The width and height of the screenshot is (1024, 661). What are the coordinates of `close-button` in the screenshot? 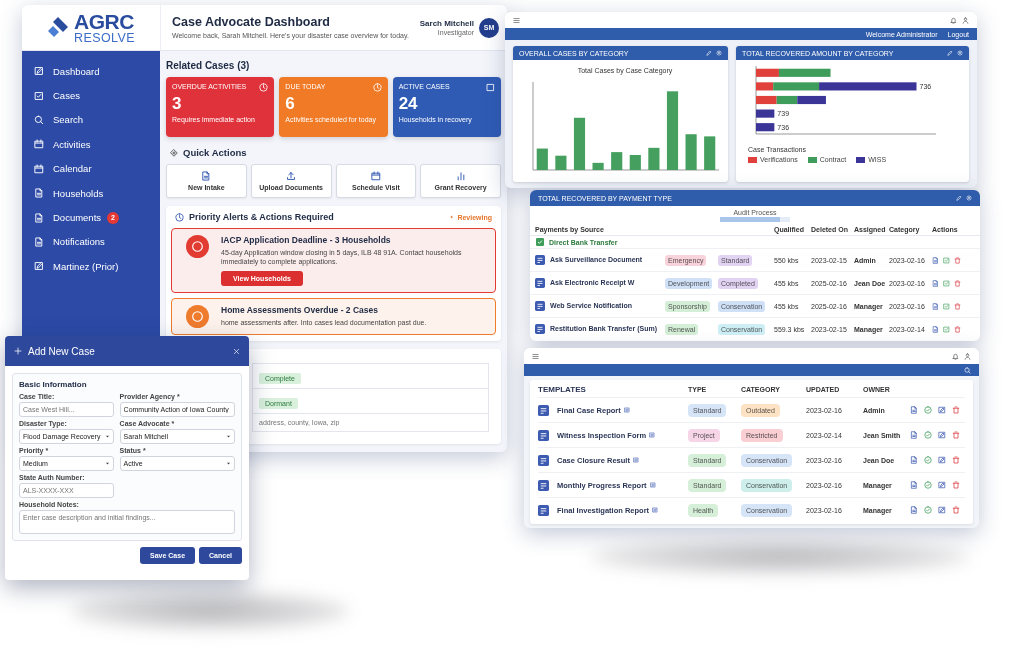 It's located at (236, 351).